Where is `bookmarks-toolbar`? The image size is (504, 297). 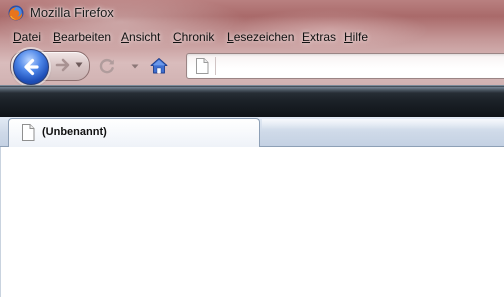 bookmarks-toolbar is located at coordinates (252, 102).